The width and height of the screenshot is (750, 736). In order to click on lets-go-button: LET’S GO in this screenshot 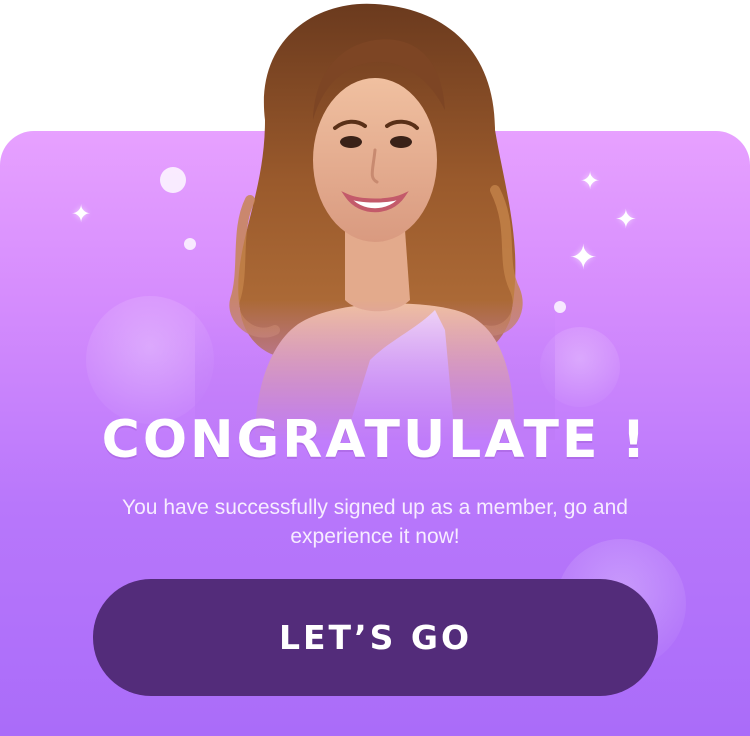, I will do `click(375, 637)`.